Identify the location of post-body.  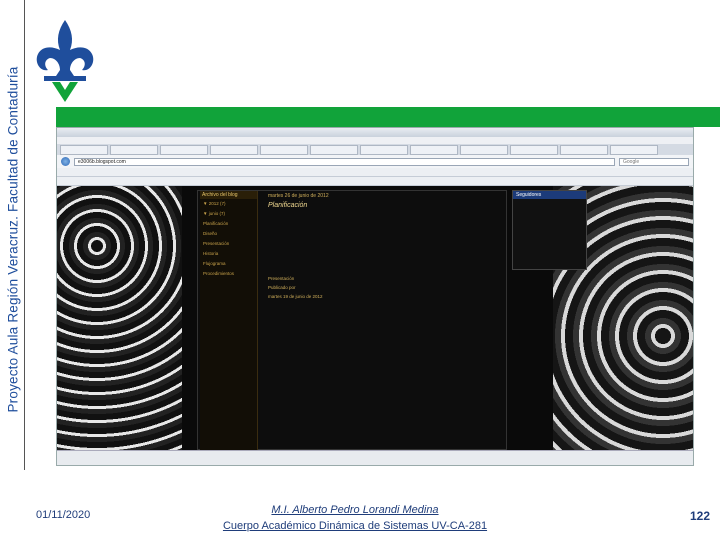
(384, 242).